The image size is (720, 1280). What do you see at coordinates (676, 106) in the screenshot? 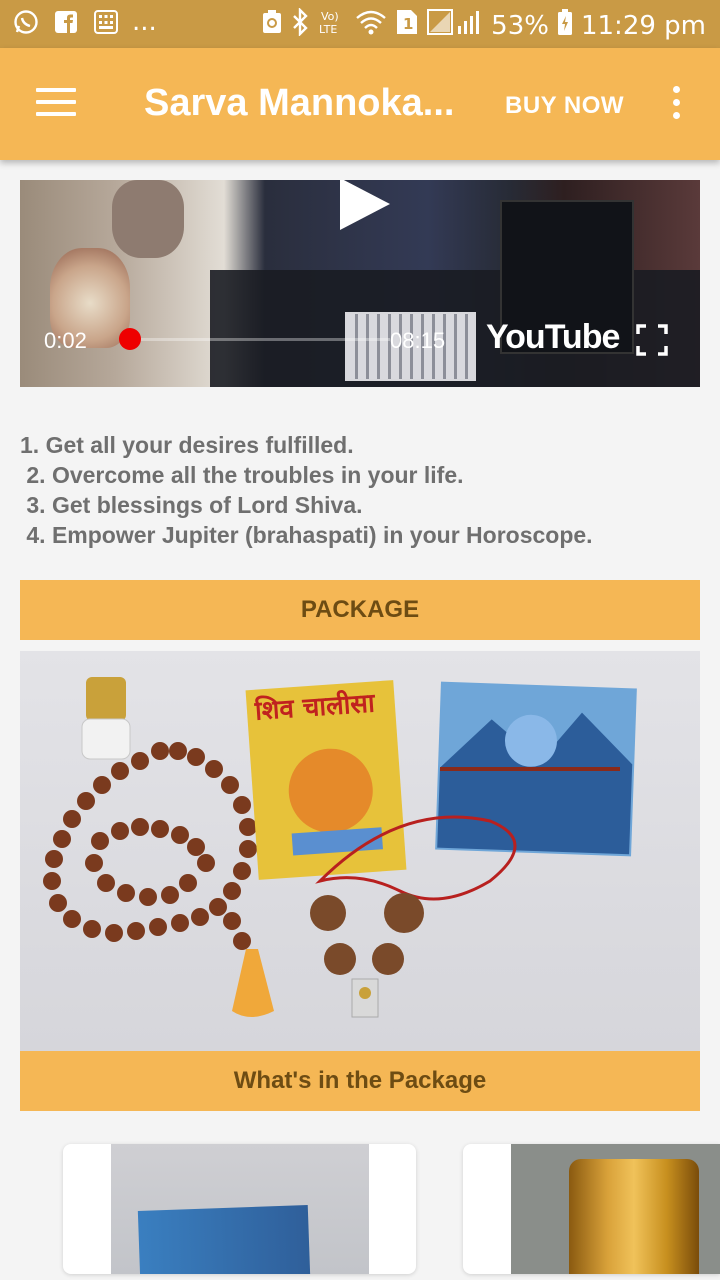
I see `overflow-menu-icon` at bounding box center [676, 106].